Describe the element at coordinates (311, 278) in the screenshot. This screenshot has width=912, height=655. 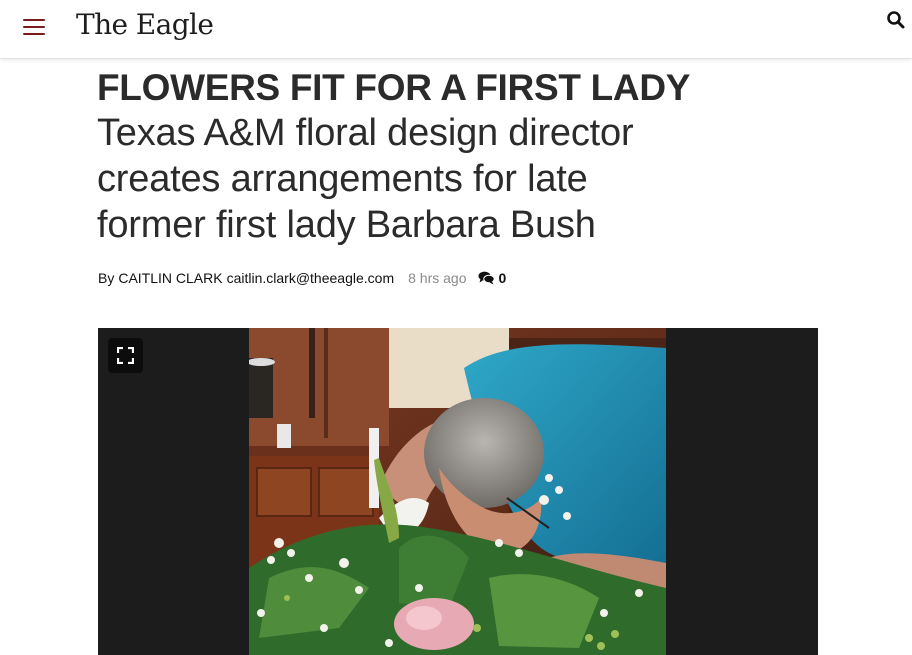
I see `author-email-link: caitlin.clark@theeagle.com` at that location.